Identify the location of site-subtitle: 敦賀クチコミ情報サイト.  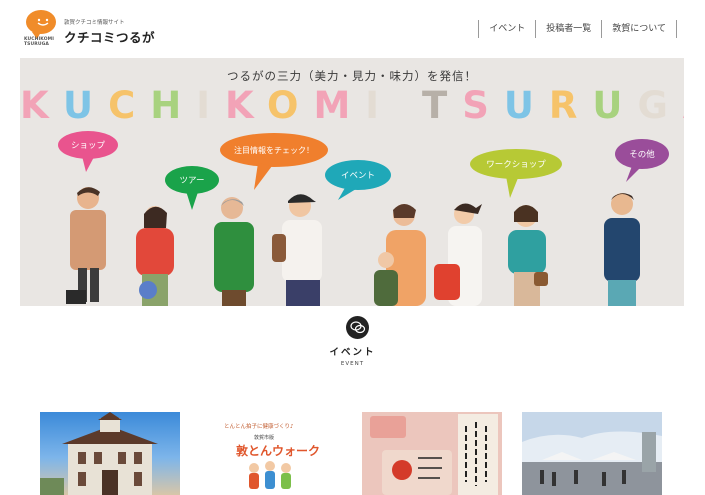
(94, 23).